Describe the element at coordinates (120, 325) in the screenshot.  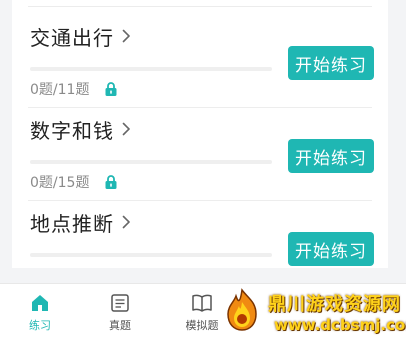
I see `tab-label: 真题` at that location.